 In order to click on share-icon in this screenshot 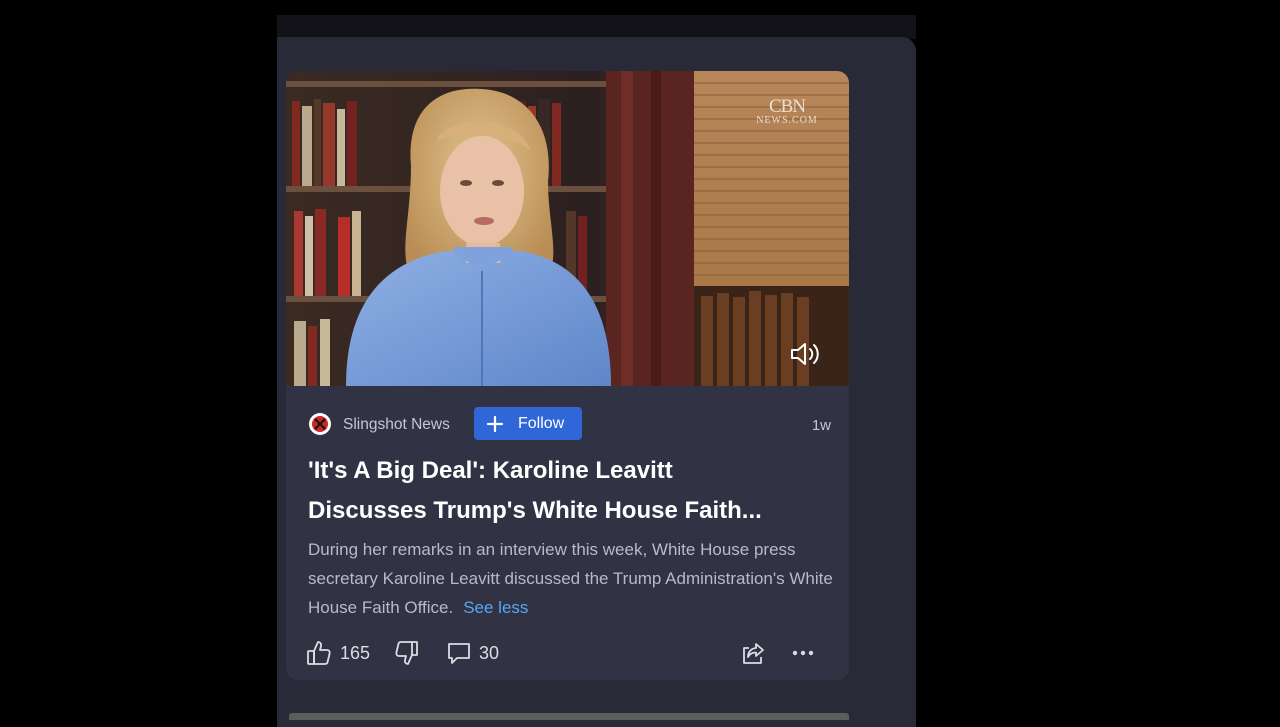, I will do `click(753, 653)`.